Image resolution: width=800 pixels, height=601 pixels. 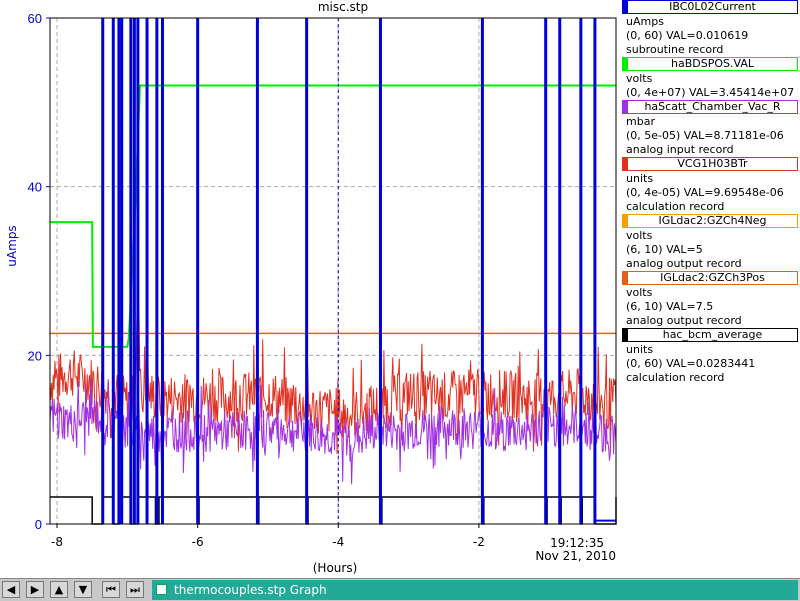 What do you see at coordinates (135, 589) in the screenshot?
I see `zoom-out-button: ⏭` at bounding box center [135, 589].